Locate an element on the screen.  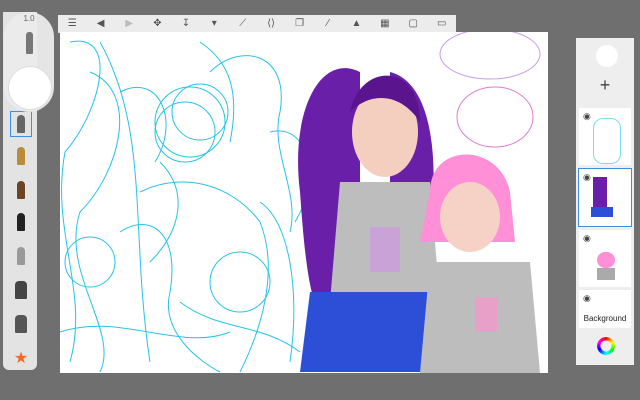
favorites-star-icon: ★ is located at coordinates (21, 358).